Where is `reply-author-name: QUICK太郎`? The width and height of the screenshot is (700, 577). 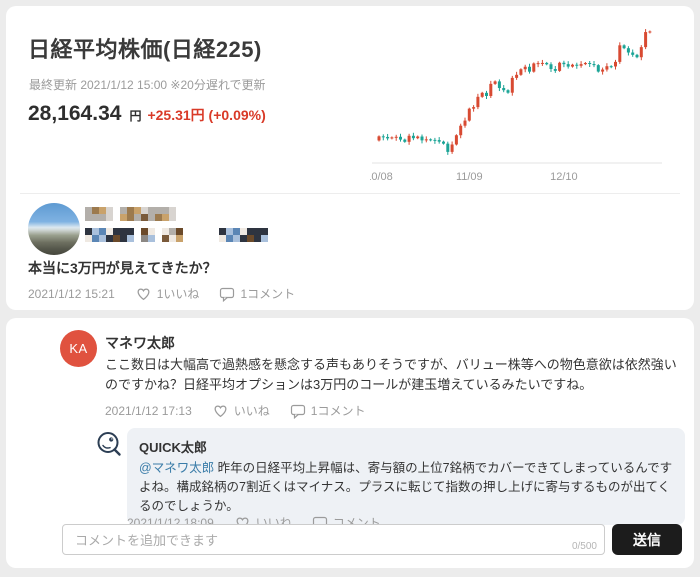
reply-author-name: QUICK太郎 is located at coordinates (173, 447).